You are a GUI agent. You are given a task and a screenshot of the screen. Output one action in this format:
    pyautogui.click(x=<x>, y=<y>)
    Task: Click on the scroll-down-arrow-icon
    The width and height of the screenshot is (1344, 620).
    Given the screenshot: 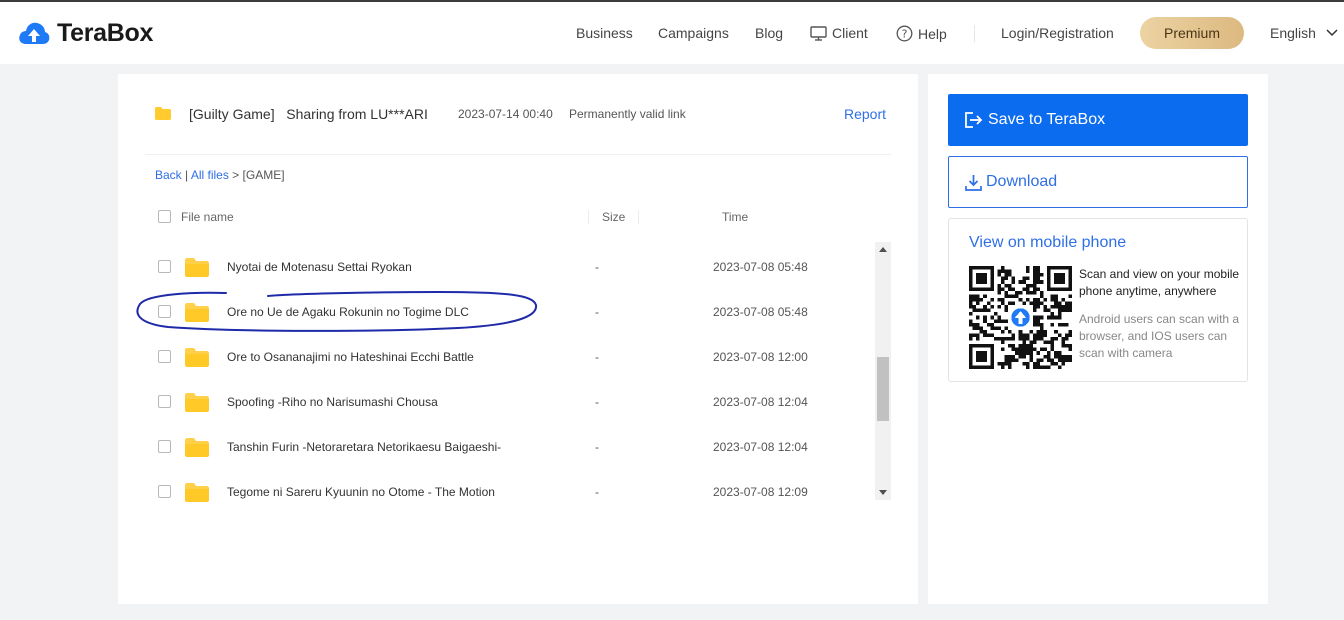 What is the action you would take?
    pyautogui.click(x=883, y=492)
    